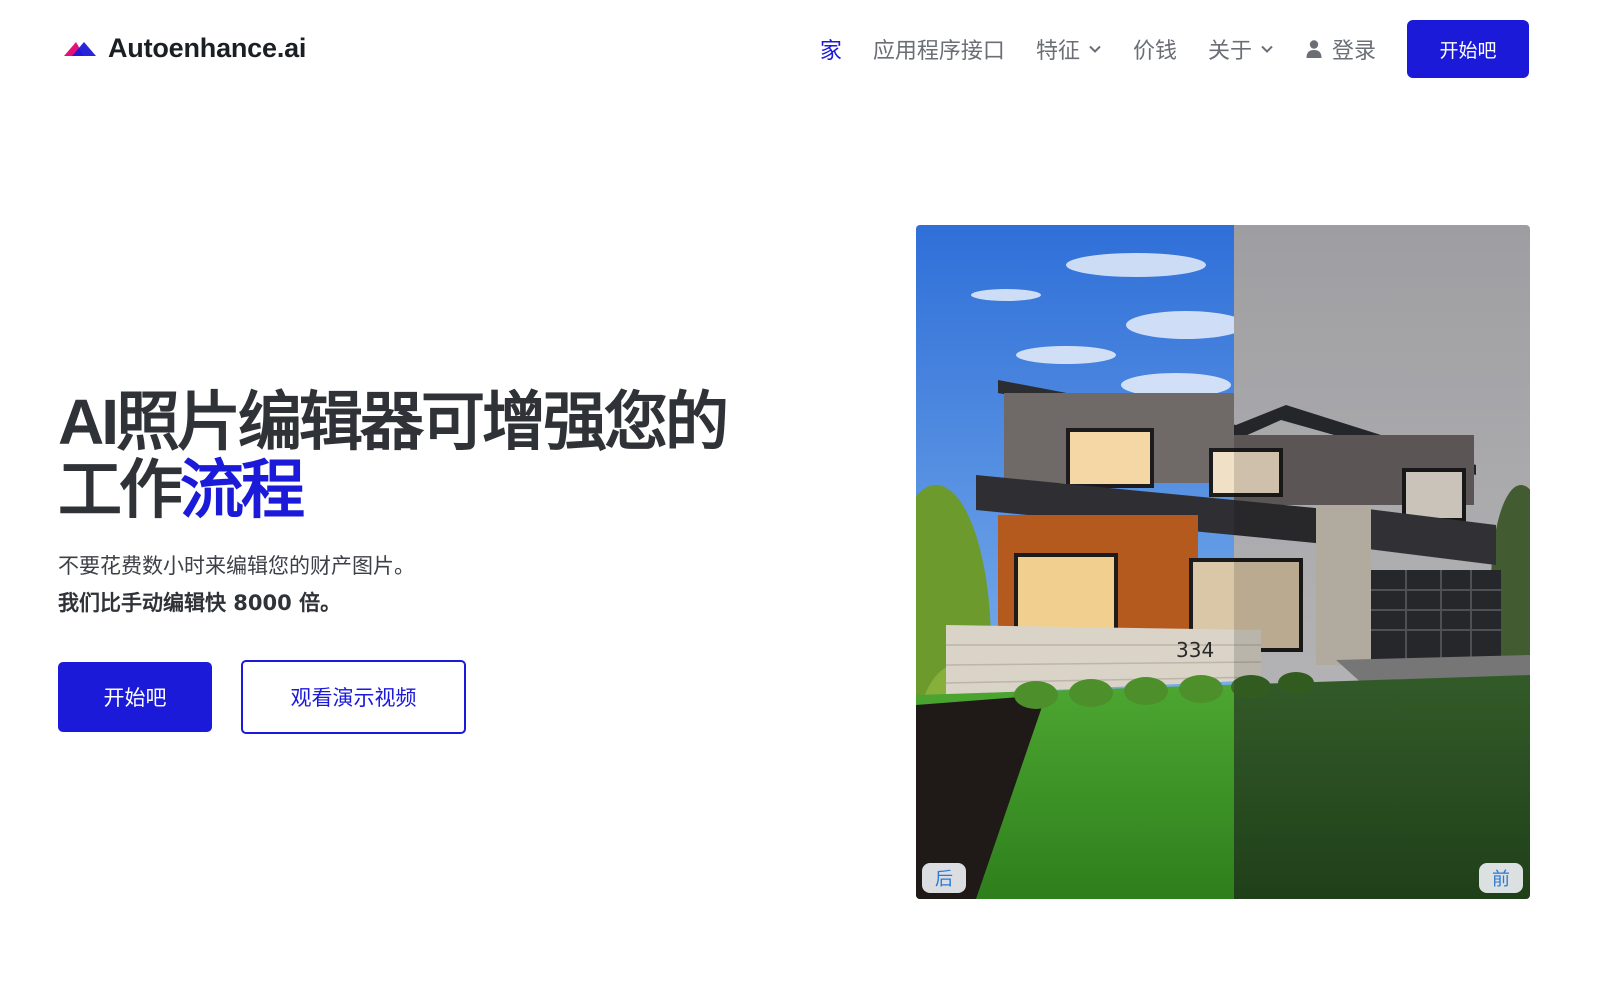 The height and width of the screenshot is (983, 1598). What do you see at coordinates (236, 566) in the screenshot?
I see `hero-subtitle: 不要花费数小时来编辑您的财产图片。` at bounding box center [236, 566].